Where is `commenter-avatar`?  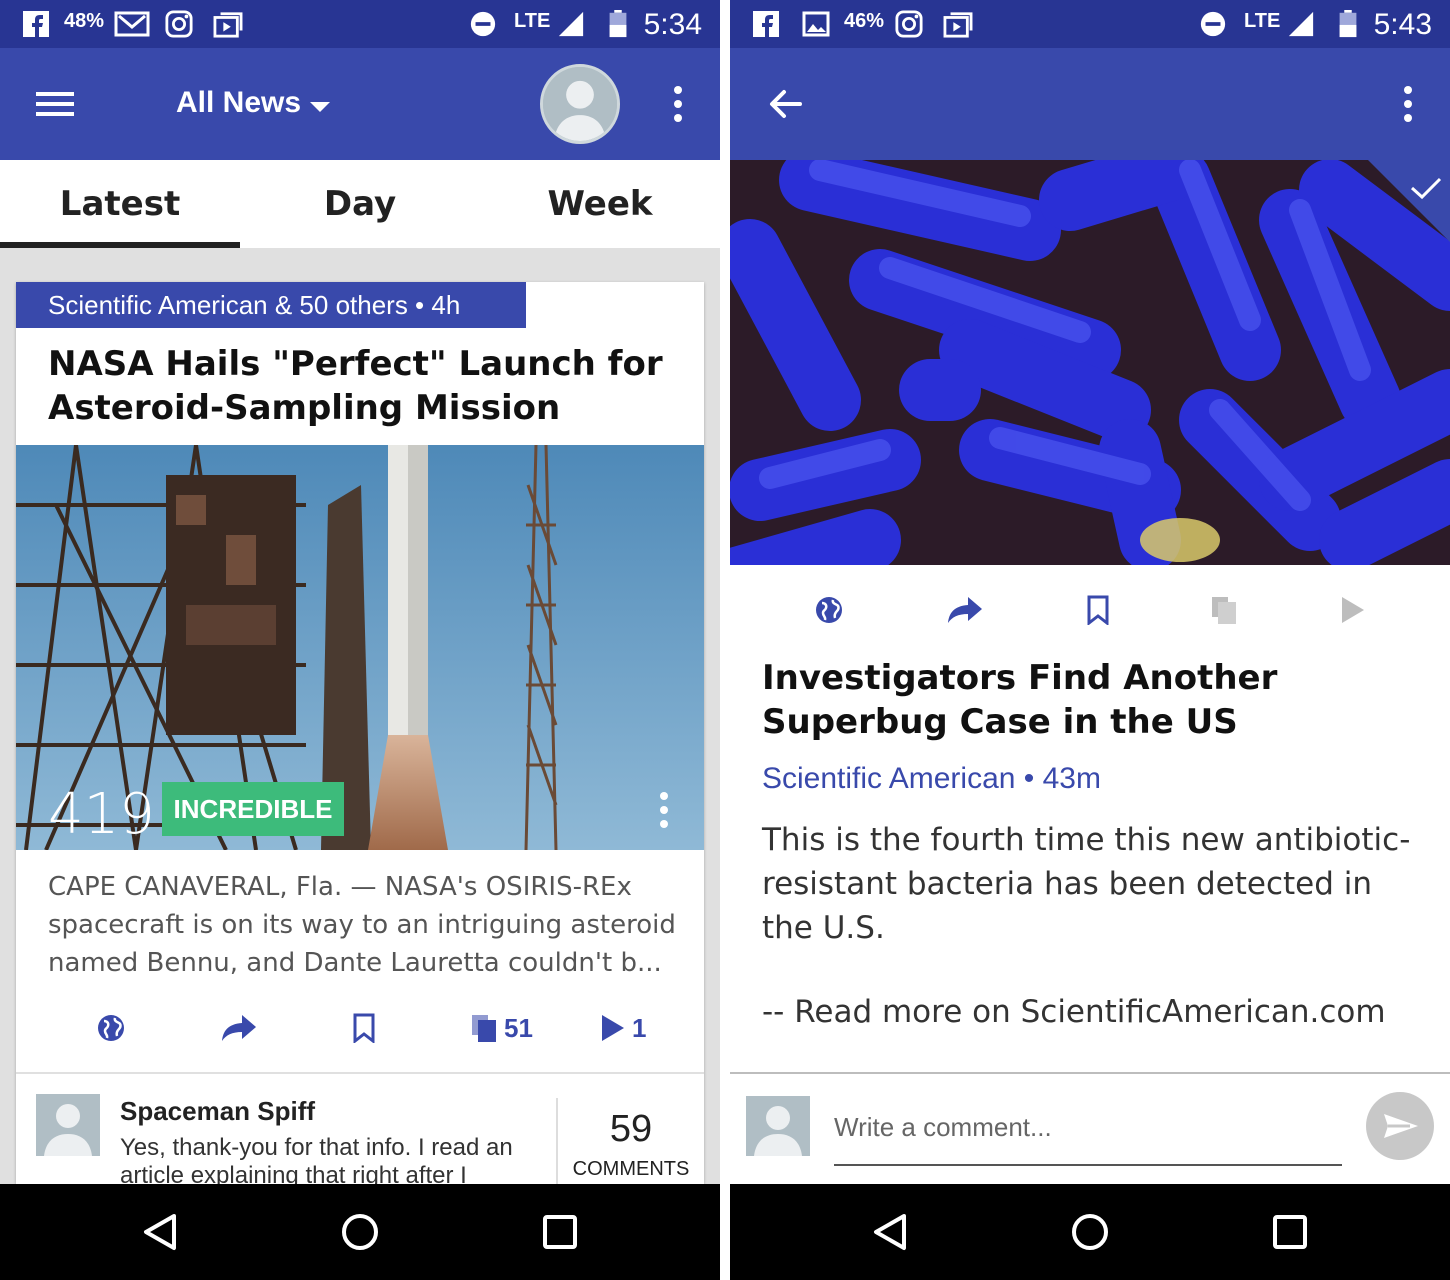 commenter-avatar is located at coordinates (68, 1125).